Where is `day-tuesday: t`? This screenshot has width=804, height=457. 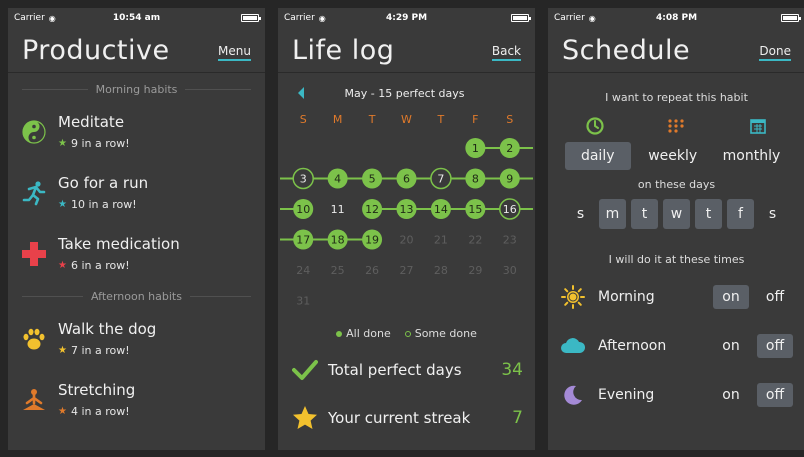 day-tuesday: t is located at coordinates (644, 214).